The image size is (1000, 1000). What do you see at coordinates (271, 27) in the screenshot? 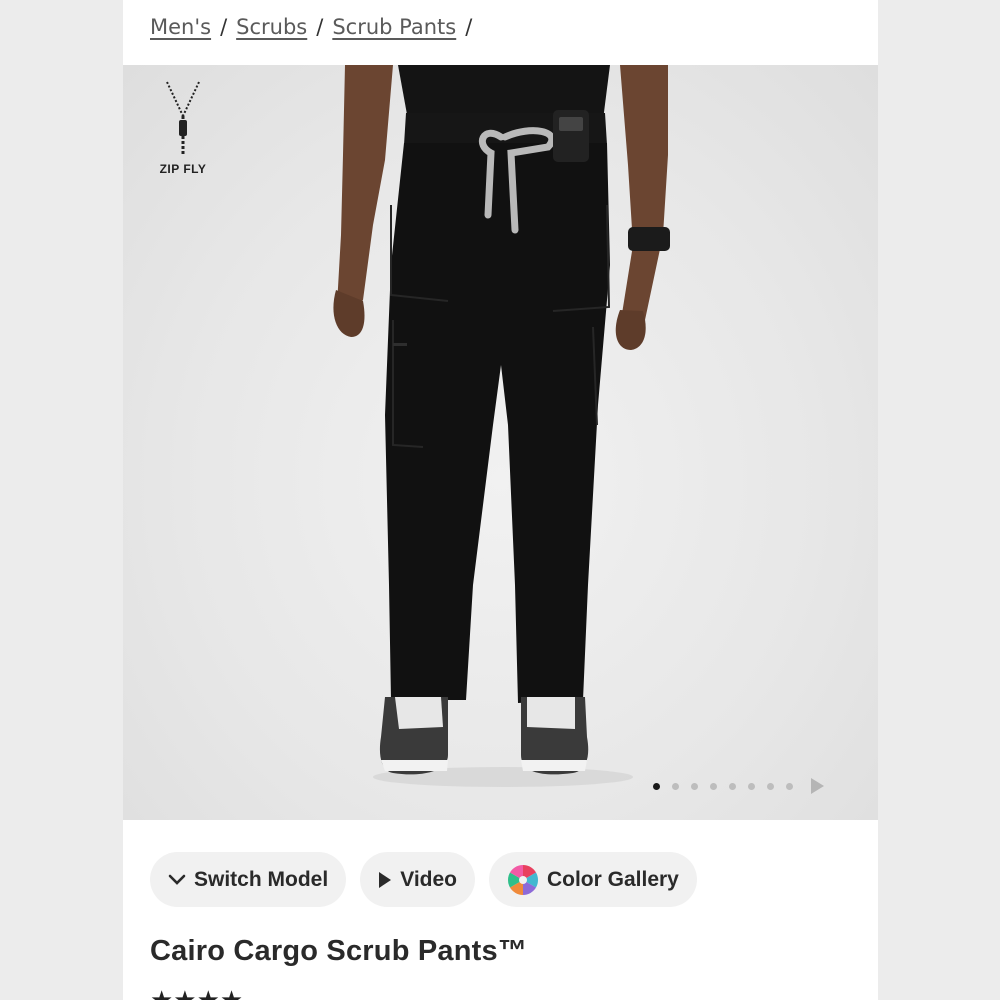
I see `breadcrumb-link-scrubs: Scrubs` at bounding box center [271, 27].